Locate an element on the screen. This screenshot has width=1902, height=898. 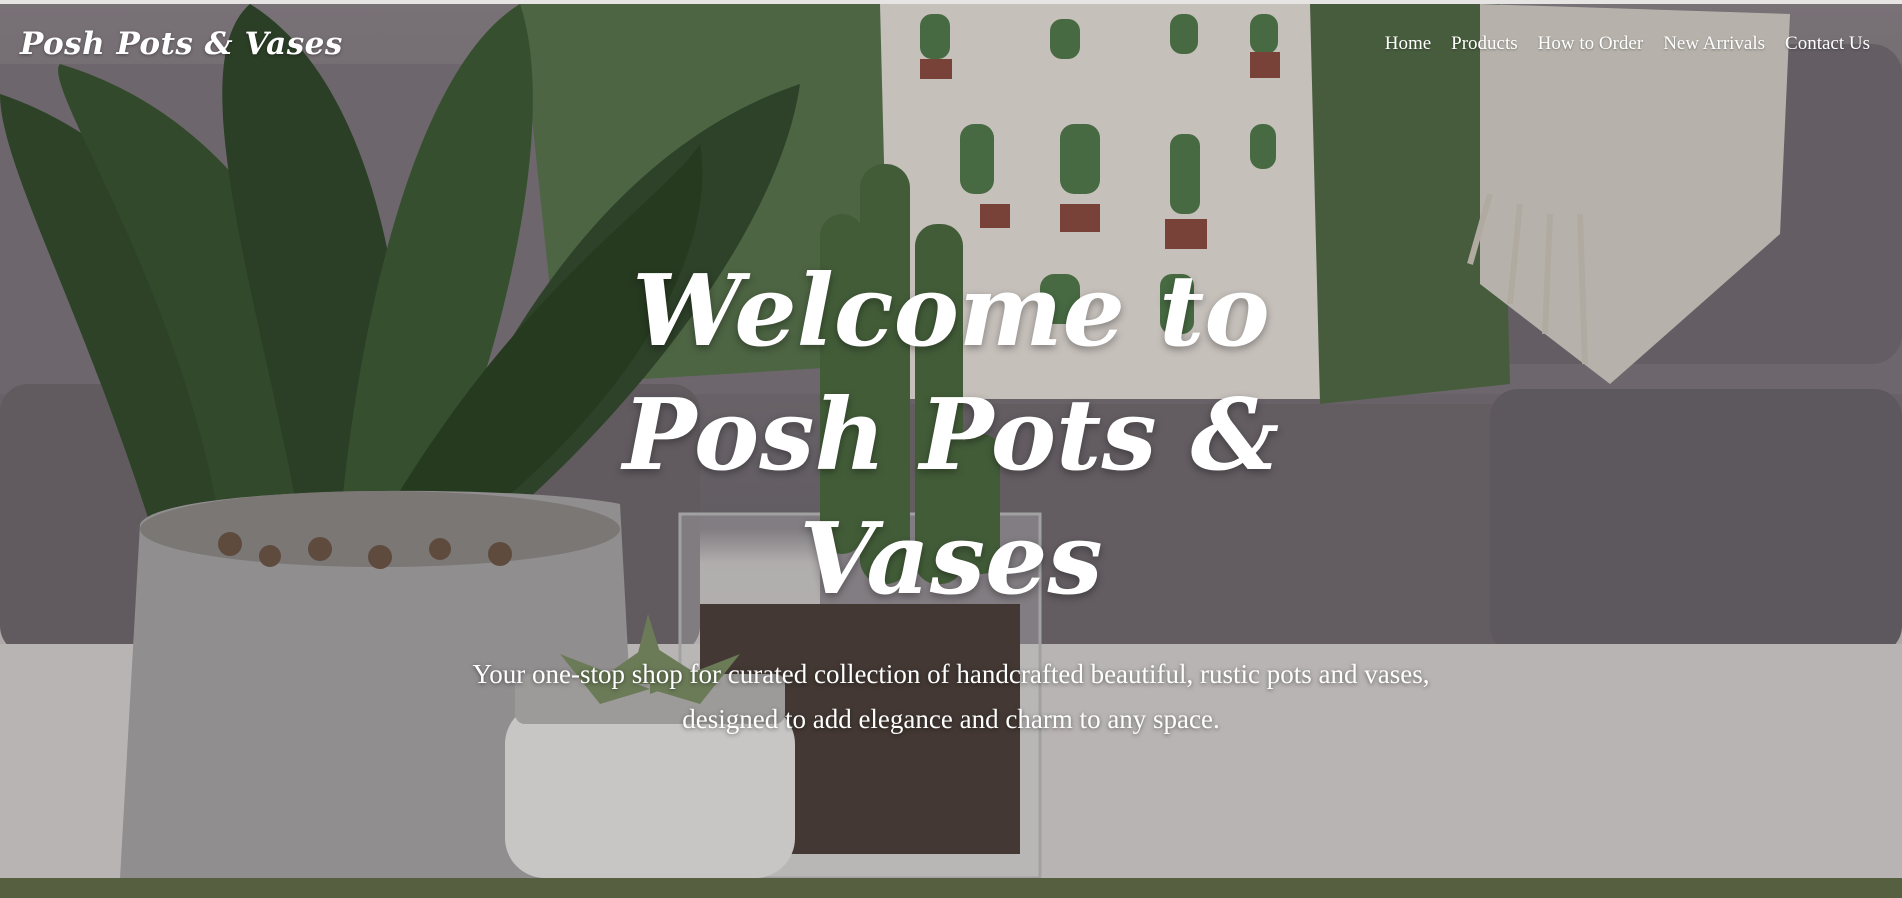
footer-bar is located at coordinates (951, 888).